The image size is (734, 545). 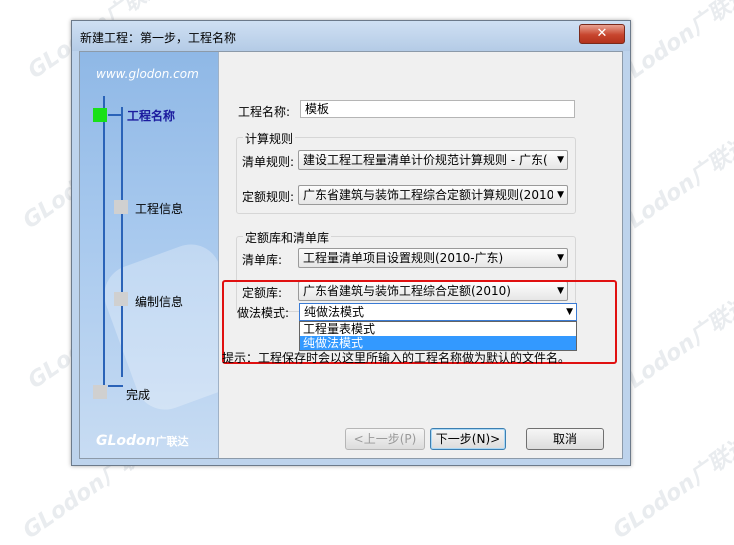 I want to click on method-select: 纯做法模式 ▼, so click(x=438, y=312).